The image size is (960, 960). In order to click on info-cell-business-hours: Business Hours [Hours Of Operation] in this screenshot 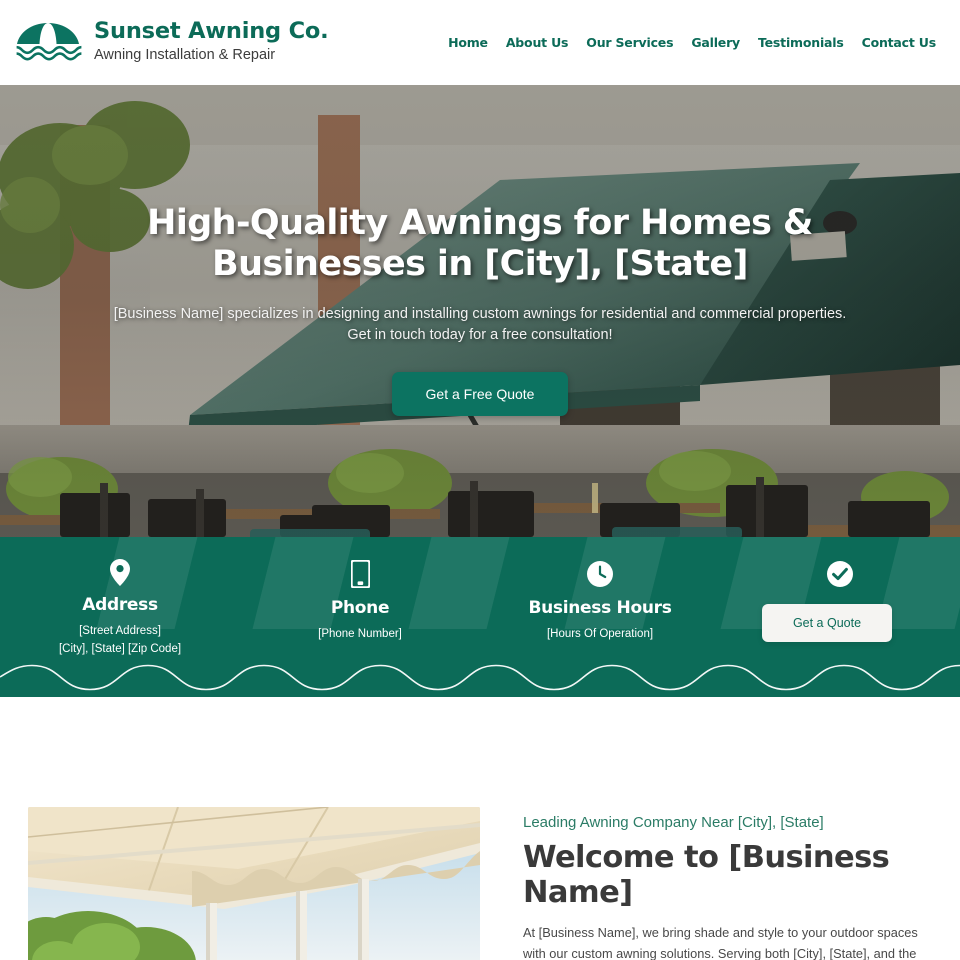, I will do `click(600, 596)`.